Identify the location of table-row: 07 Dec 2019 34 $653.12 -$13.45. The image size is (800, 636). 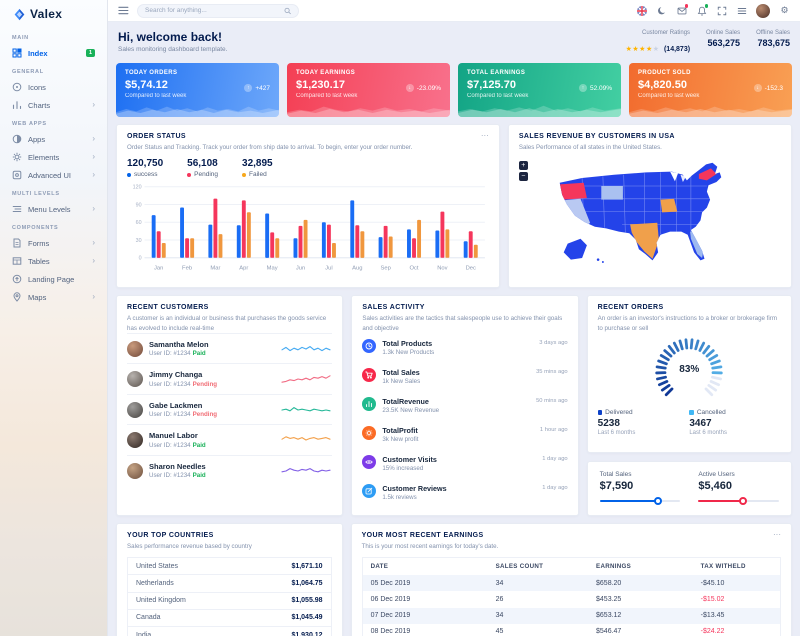
(571, 615).